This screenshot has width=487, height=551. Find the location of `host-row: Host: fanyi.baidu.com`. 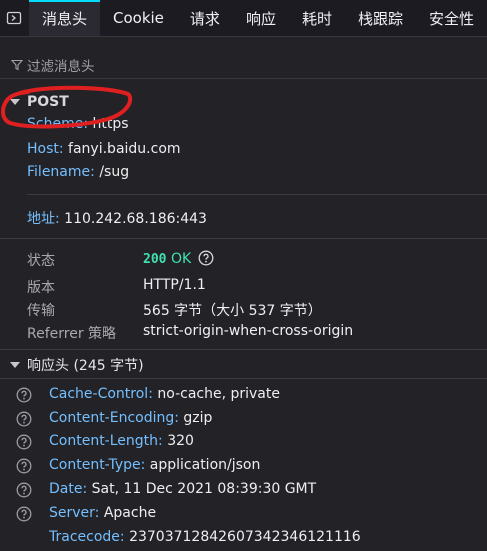

host-row: Host: fanyi.baidu.com is located at coordinates (257, 149).